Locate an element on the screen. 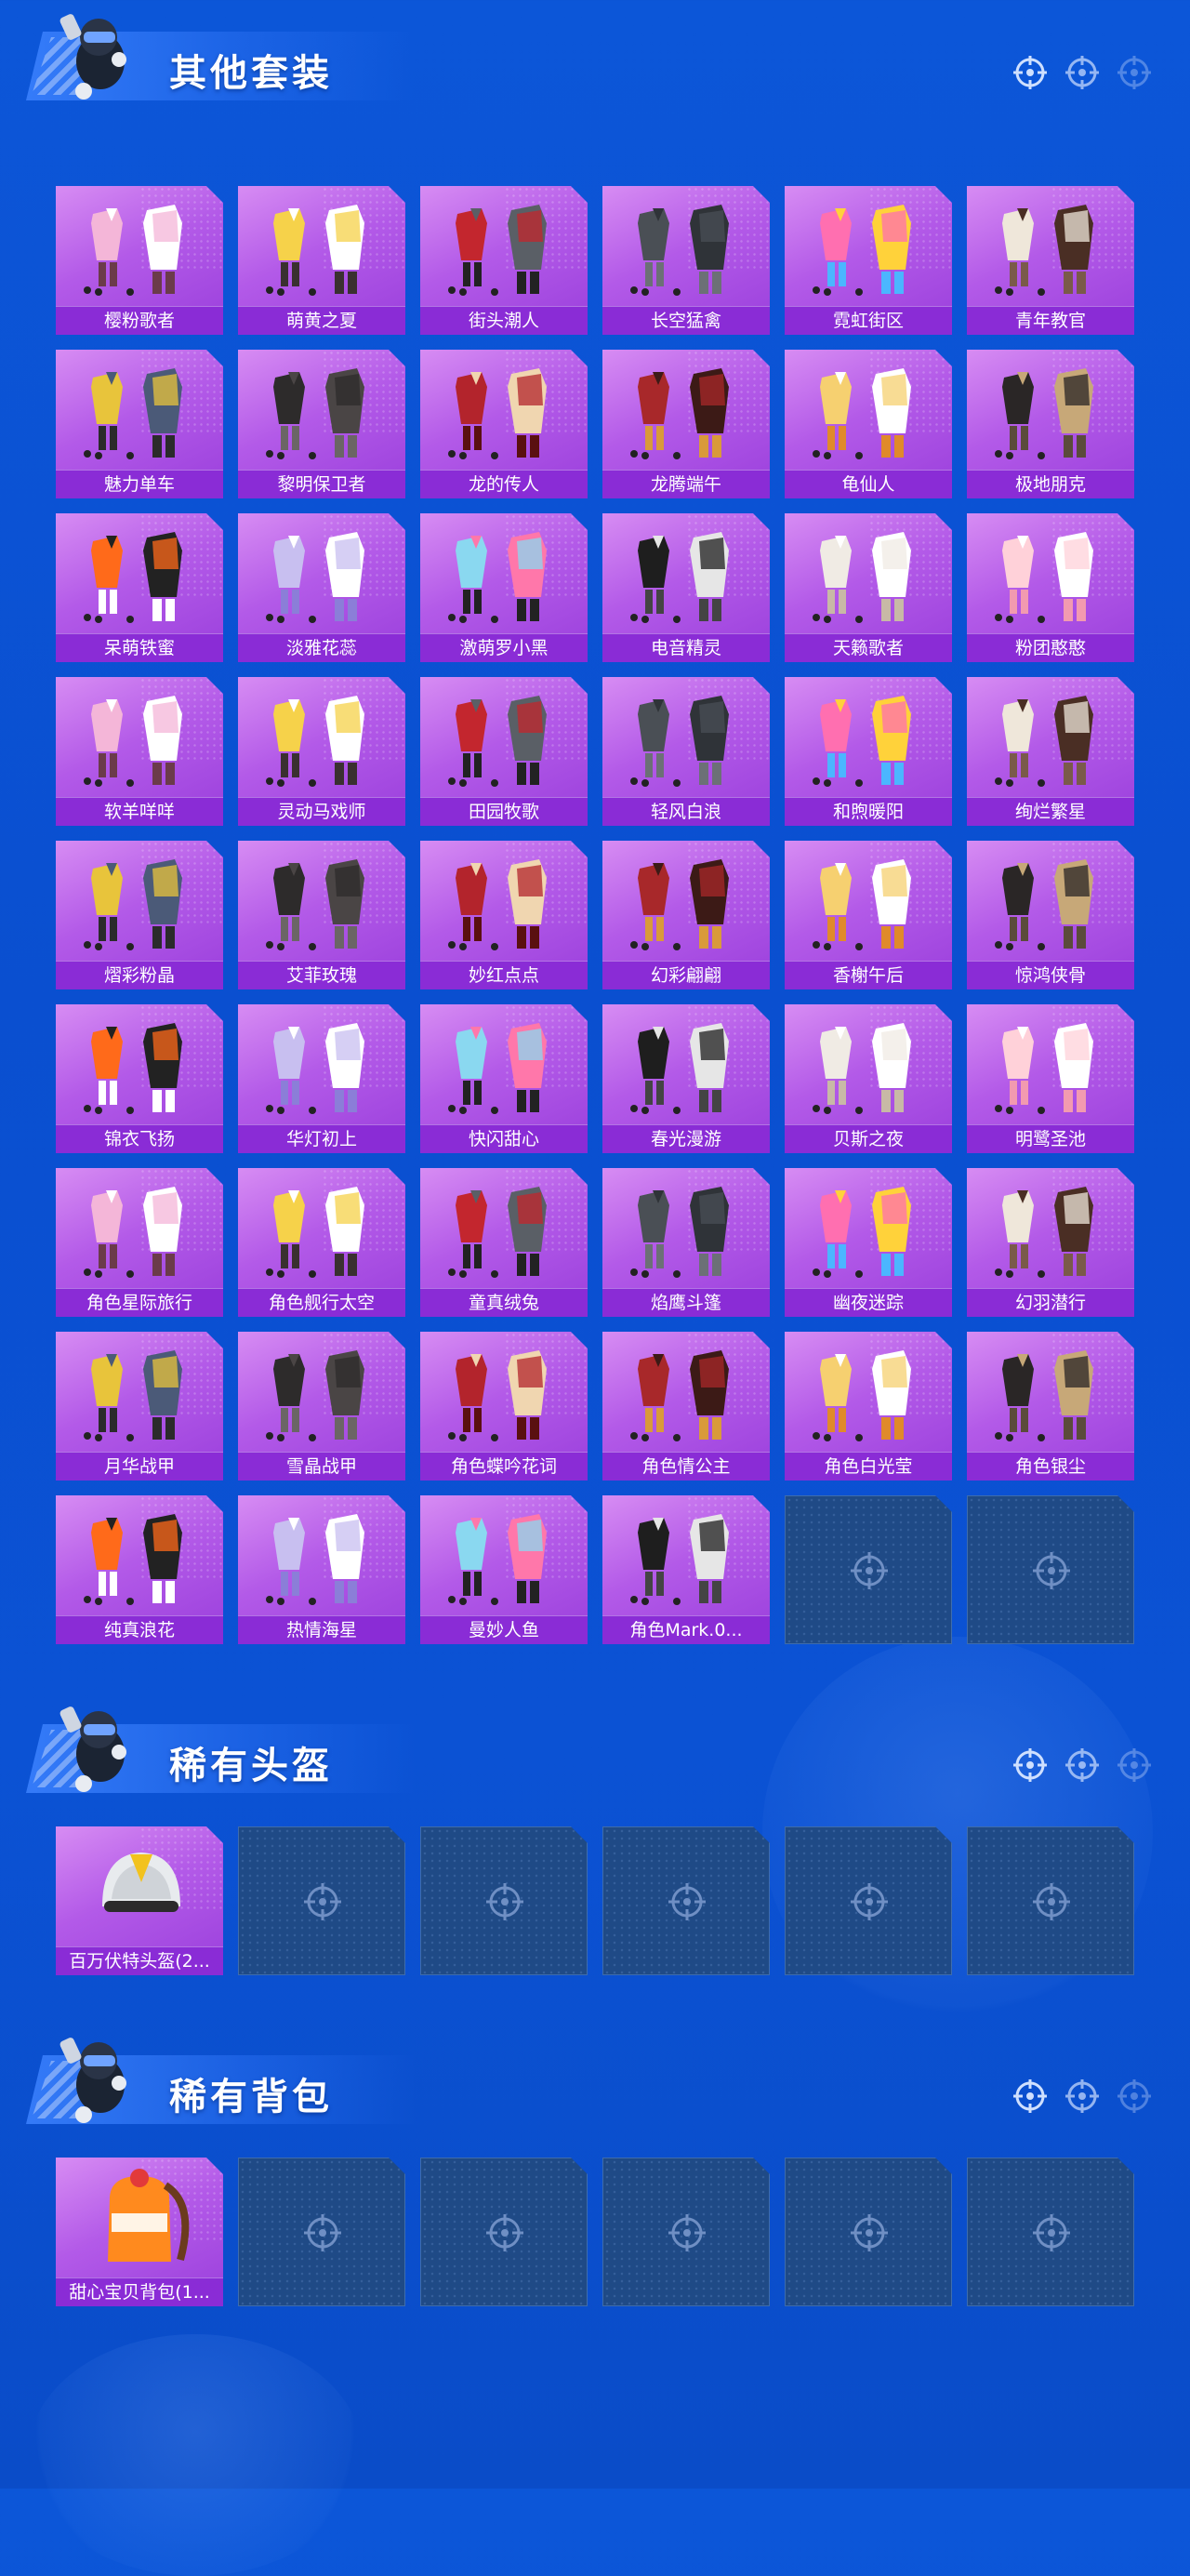  outfit-card: 龟仙人 is located at coordinates (868, 424).